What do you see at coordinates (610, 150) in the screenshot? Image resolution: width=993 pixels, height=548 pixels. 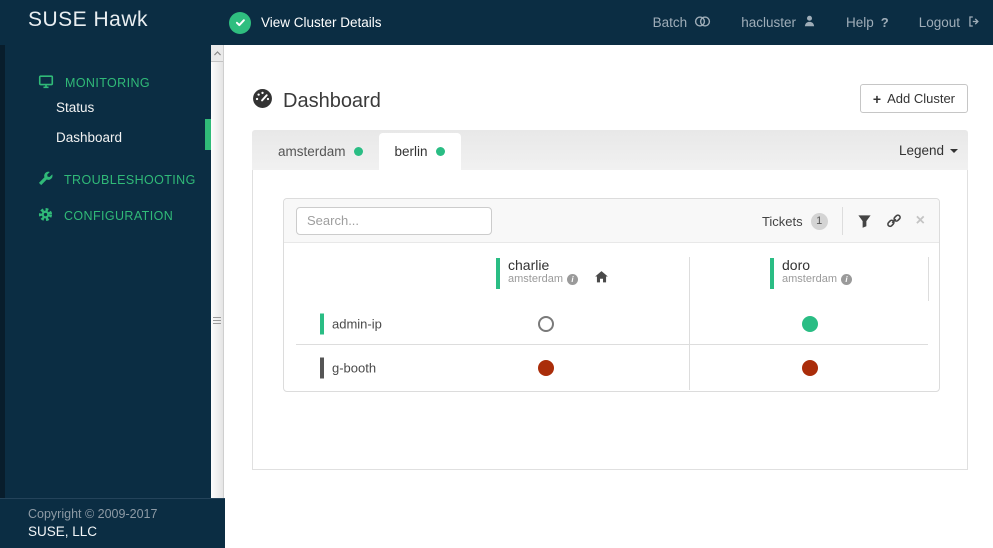 I see `cluster-tab-bar: amsterdam berlin Legend` at bounding box center [610, 150].